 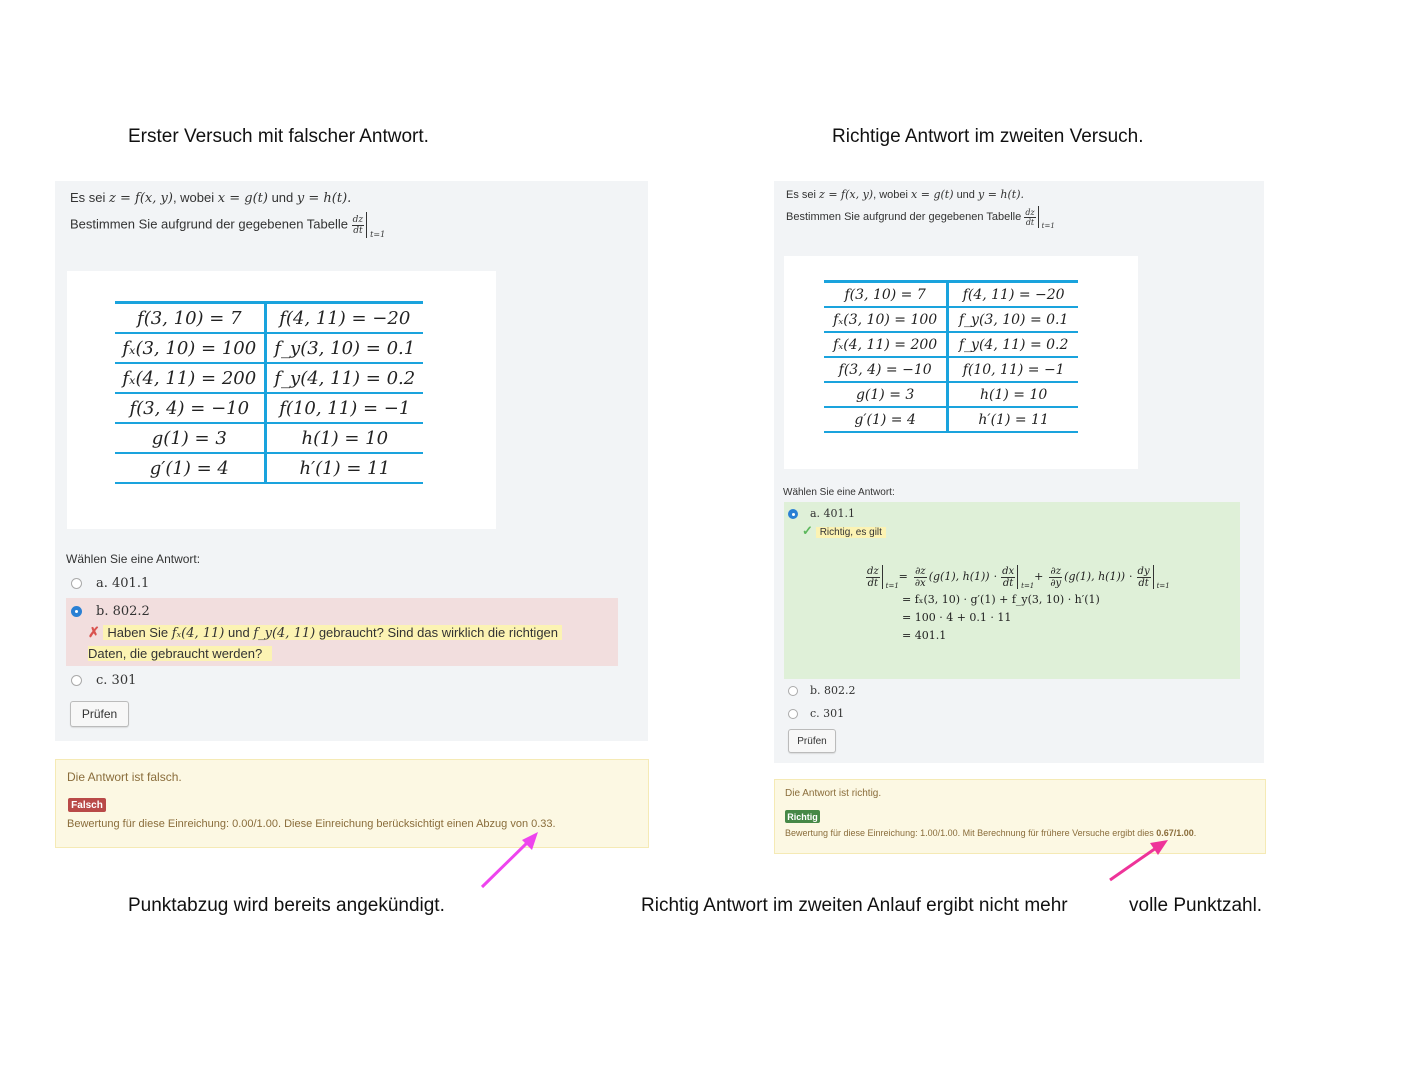 I want to click on table-row: g′(1) = 4 h′(1) = 11, so click(x=269, y=468).